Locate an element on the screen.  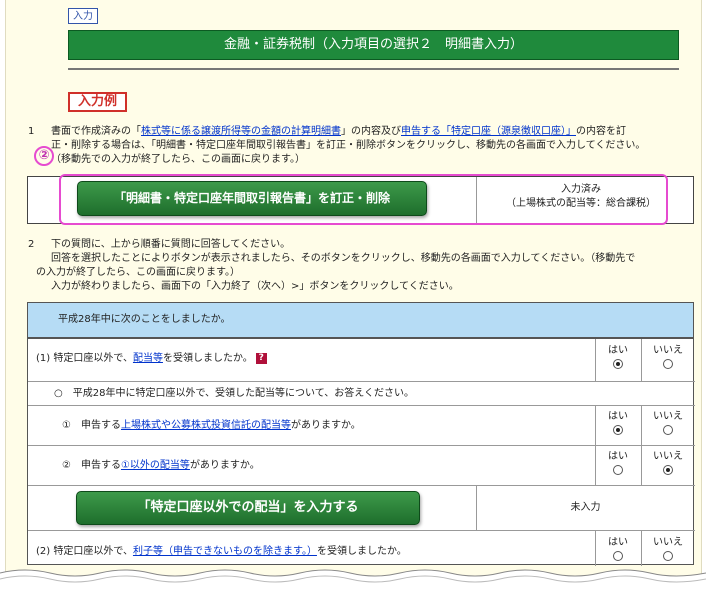
calc-statement-link: 株式等に係る譲渡所得等の金額の計算明細書 is located at coordinates (241, 131).